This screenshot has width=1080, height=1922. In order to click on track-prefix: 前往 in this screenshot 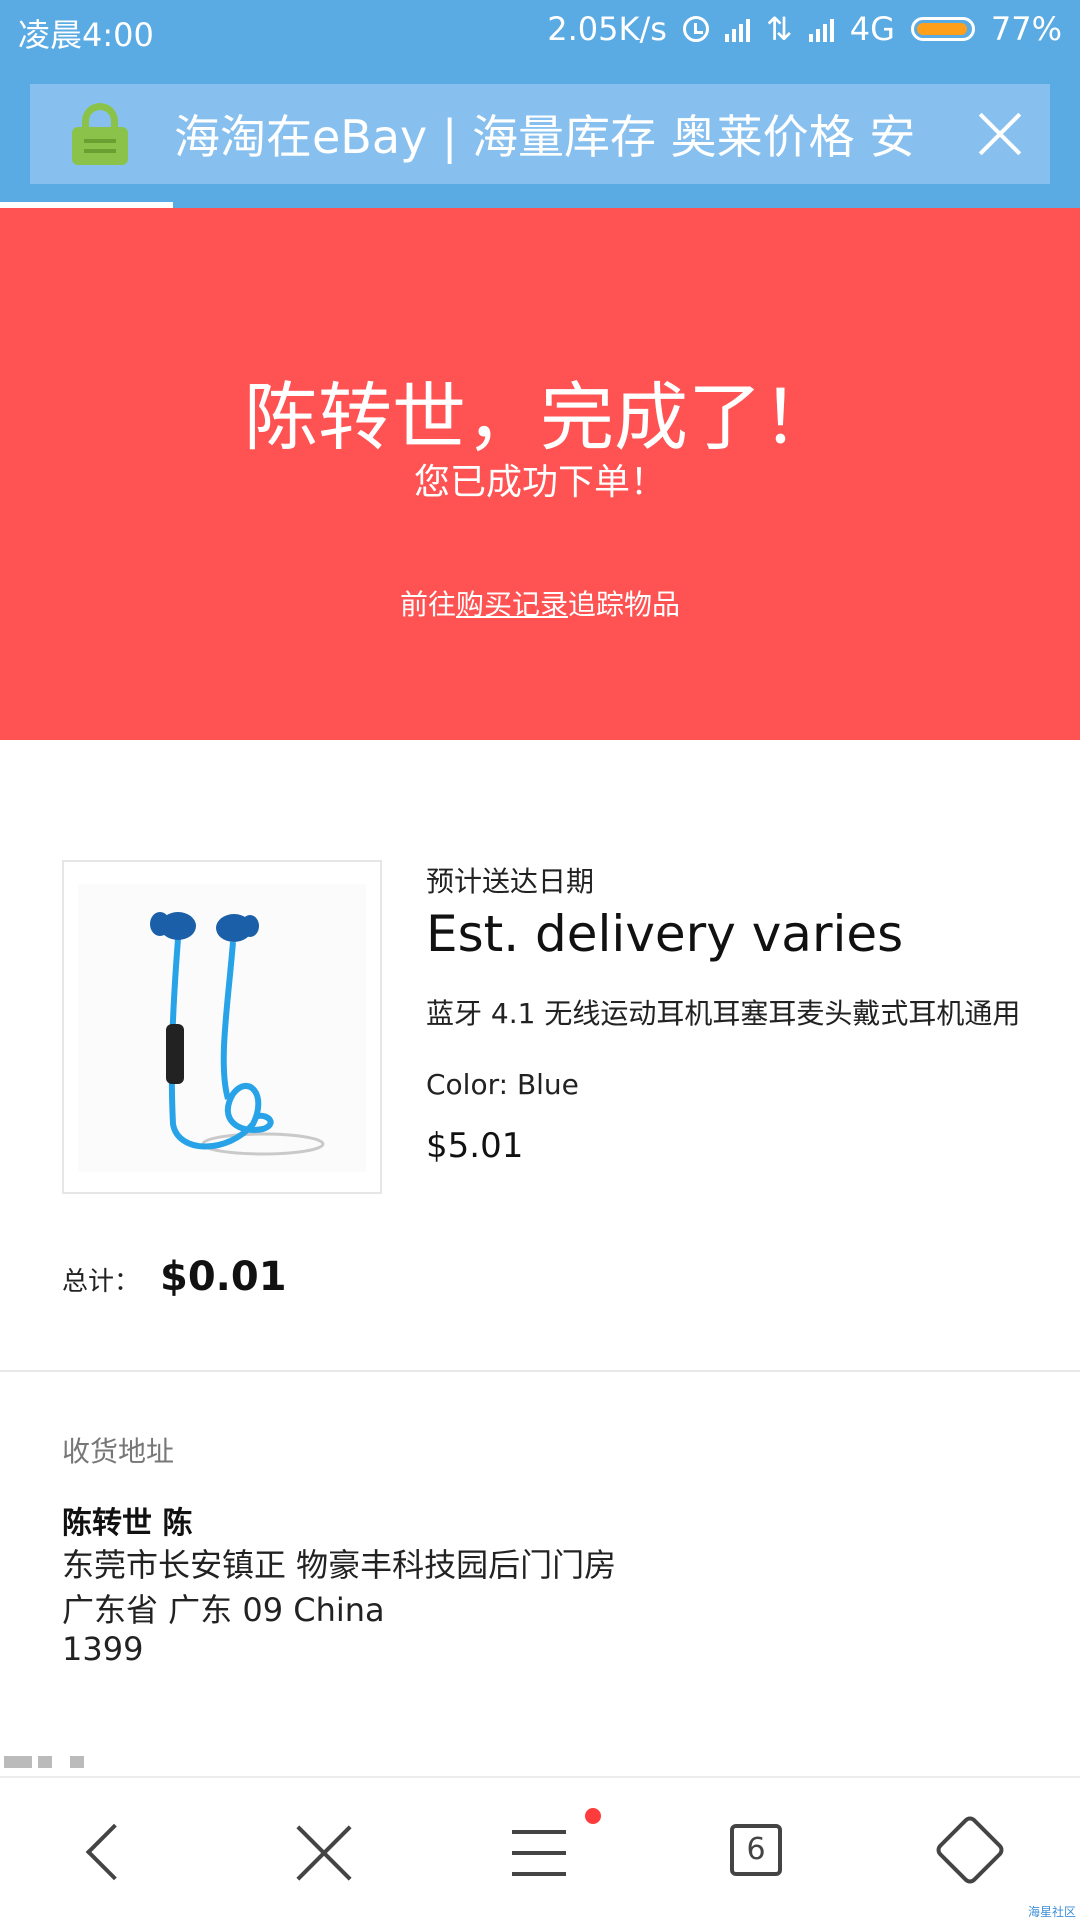, I will do `click(427, 604)`.